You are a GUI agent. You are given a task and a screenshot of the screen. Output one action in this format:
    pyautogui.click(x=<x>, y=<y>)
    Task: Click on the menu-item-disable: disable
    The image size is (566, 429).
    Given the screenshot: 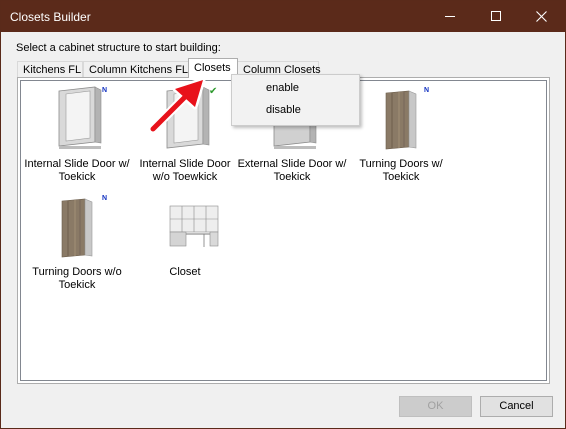 What is the action you would take?
    pyautogui.click(x=294, y=110)
    